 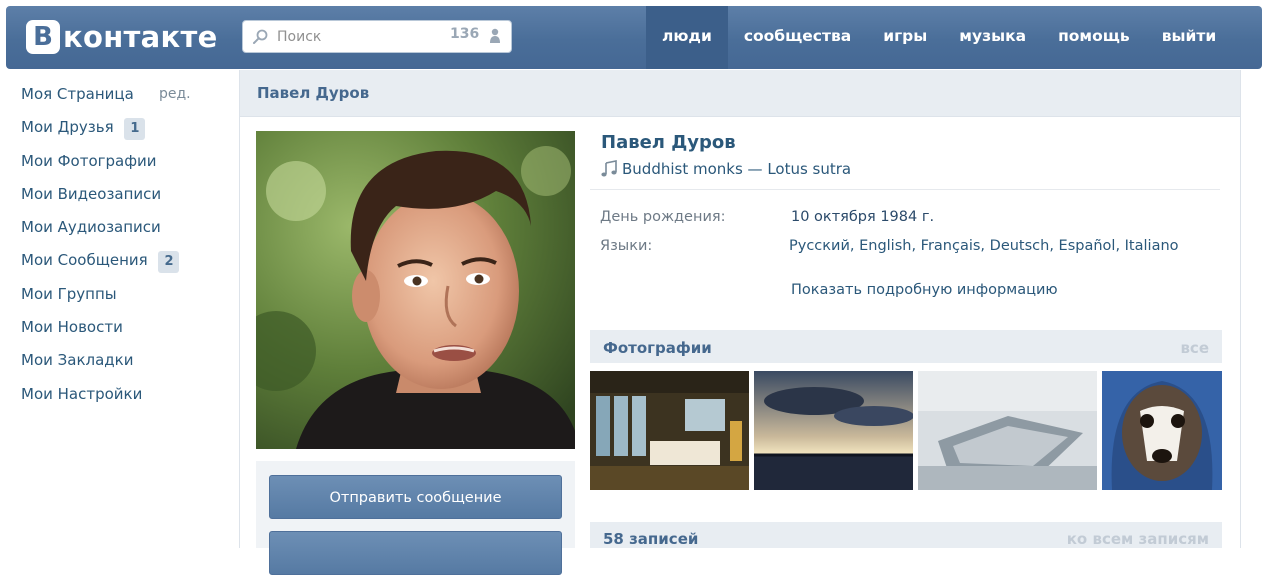 I want to click on menu-label: Мои Группы, so click(x=69, y=293).